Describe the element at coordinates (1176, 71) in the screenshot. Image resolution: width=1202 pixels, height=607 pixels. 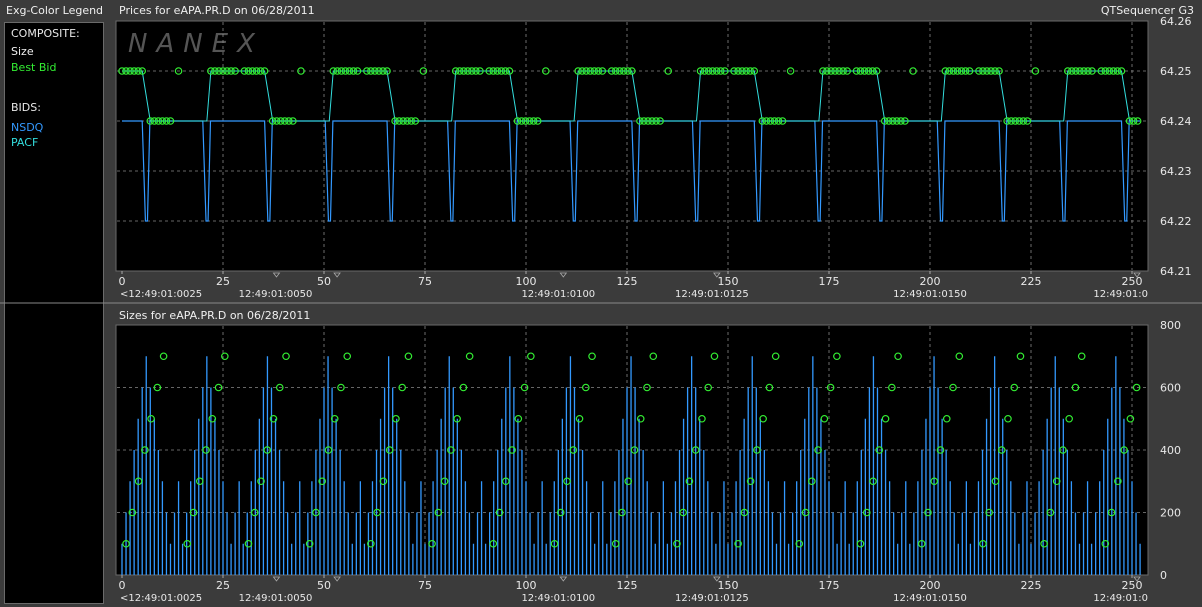
I see `y-tick-label: 64.25` at that location.